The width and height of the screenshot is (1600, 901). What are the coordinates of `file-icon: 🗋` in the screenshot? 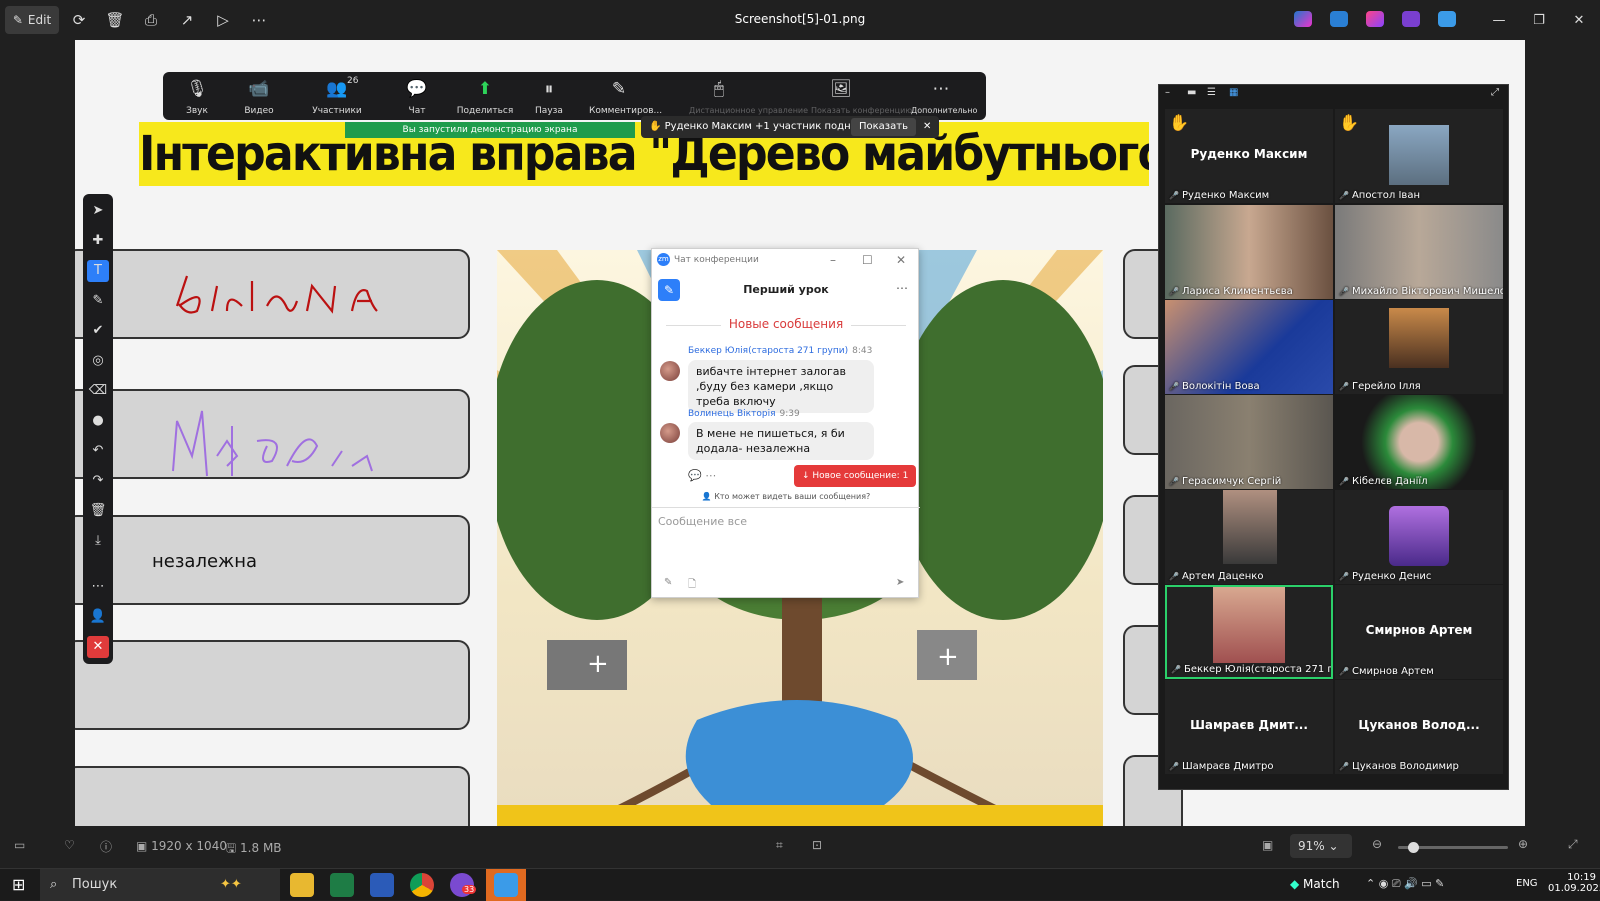 It's located at (692, 585).